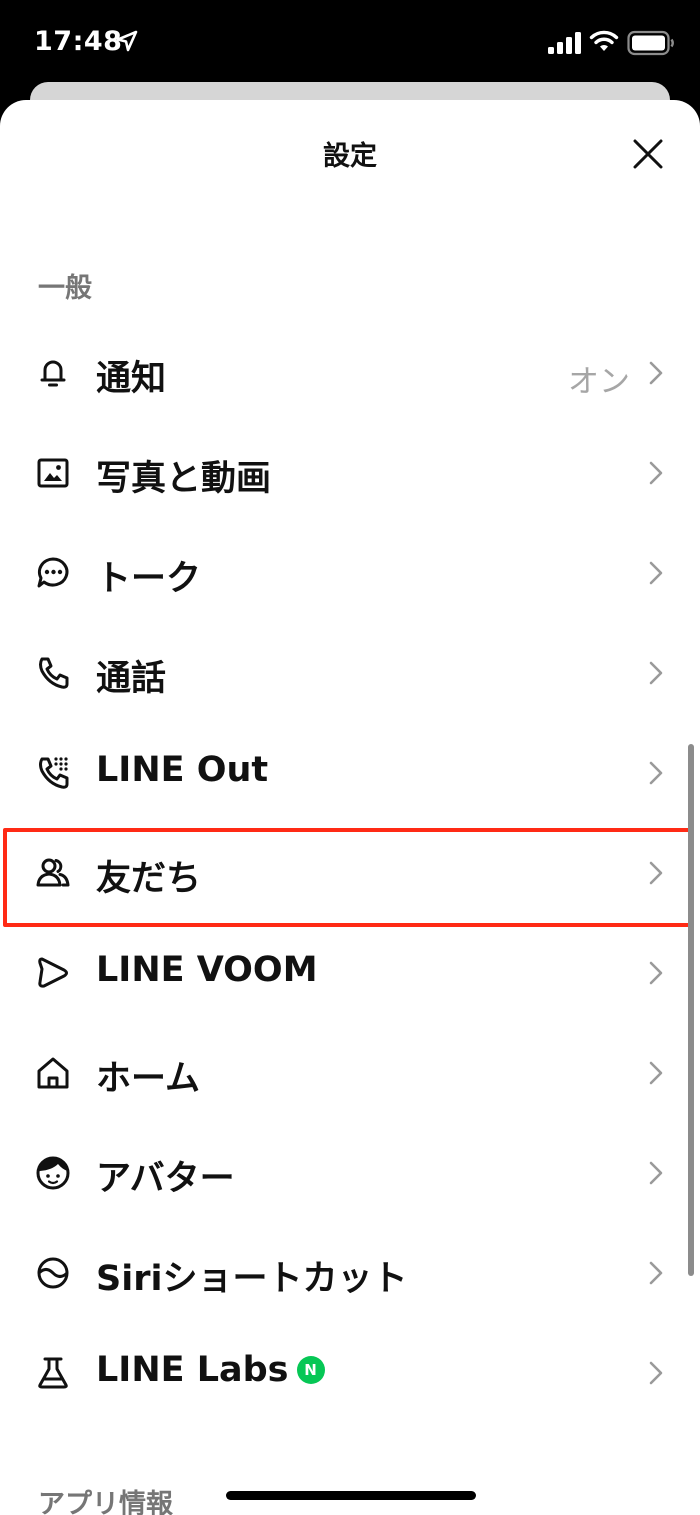 Image resolution: width=700 pixels, height=1515 pixels. Describe the element at coordinates (53, 872) in the screenshot. I see `friends-icon` at that location.